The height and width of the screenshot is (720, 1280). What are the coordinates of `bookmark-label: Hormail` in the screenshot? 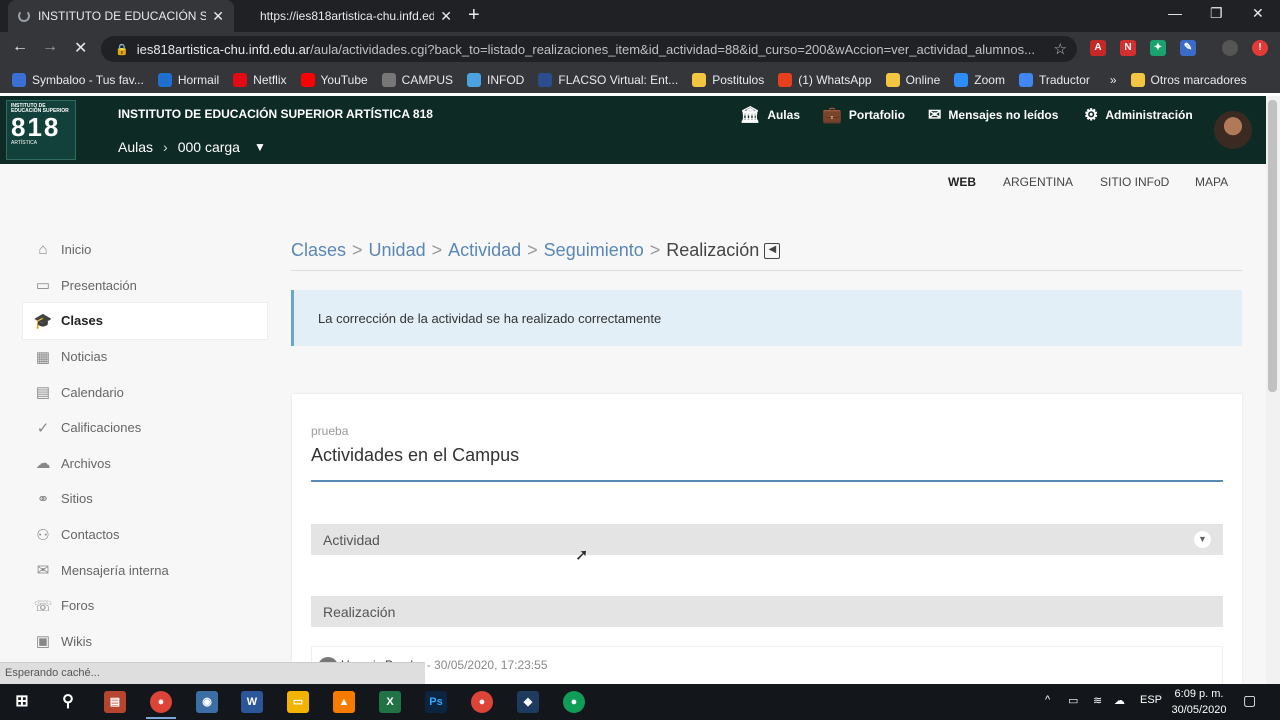 It's located at (198, 79).